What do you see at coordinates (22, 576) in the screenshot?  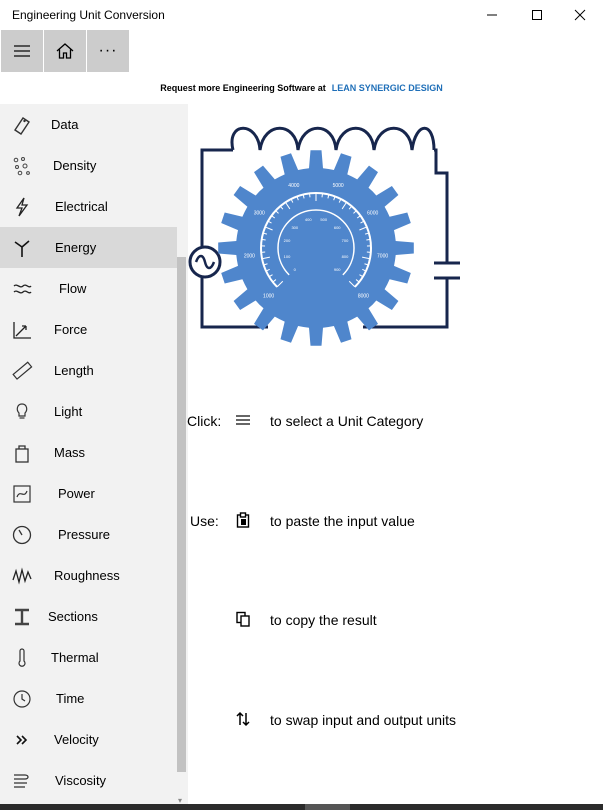 I see `roughness-icon` at bounding box center [22, 576].